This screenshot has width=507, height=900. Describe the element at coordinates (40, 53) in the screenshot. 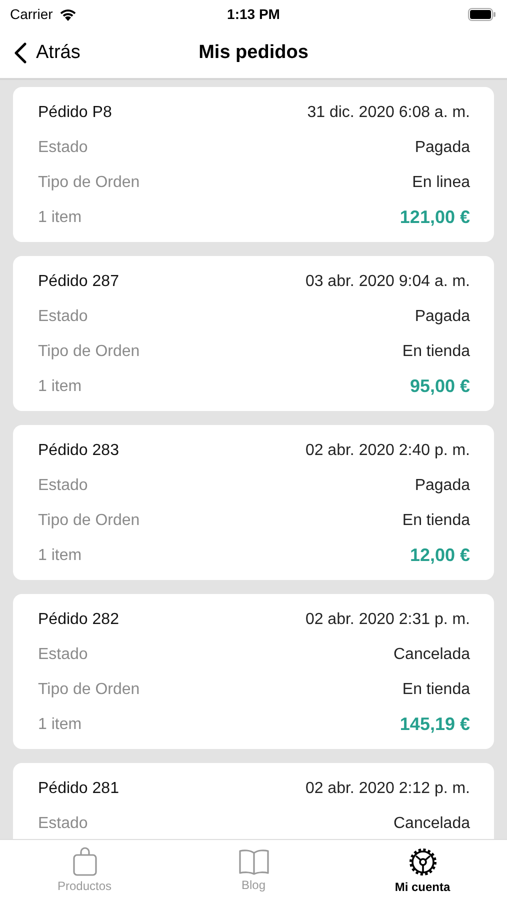

I see `back-button: Atrás` at that location.